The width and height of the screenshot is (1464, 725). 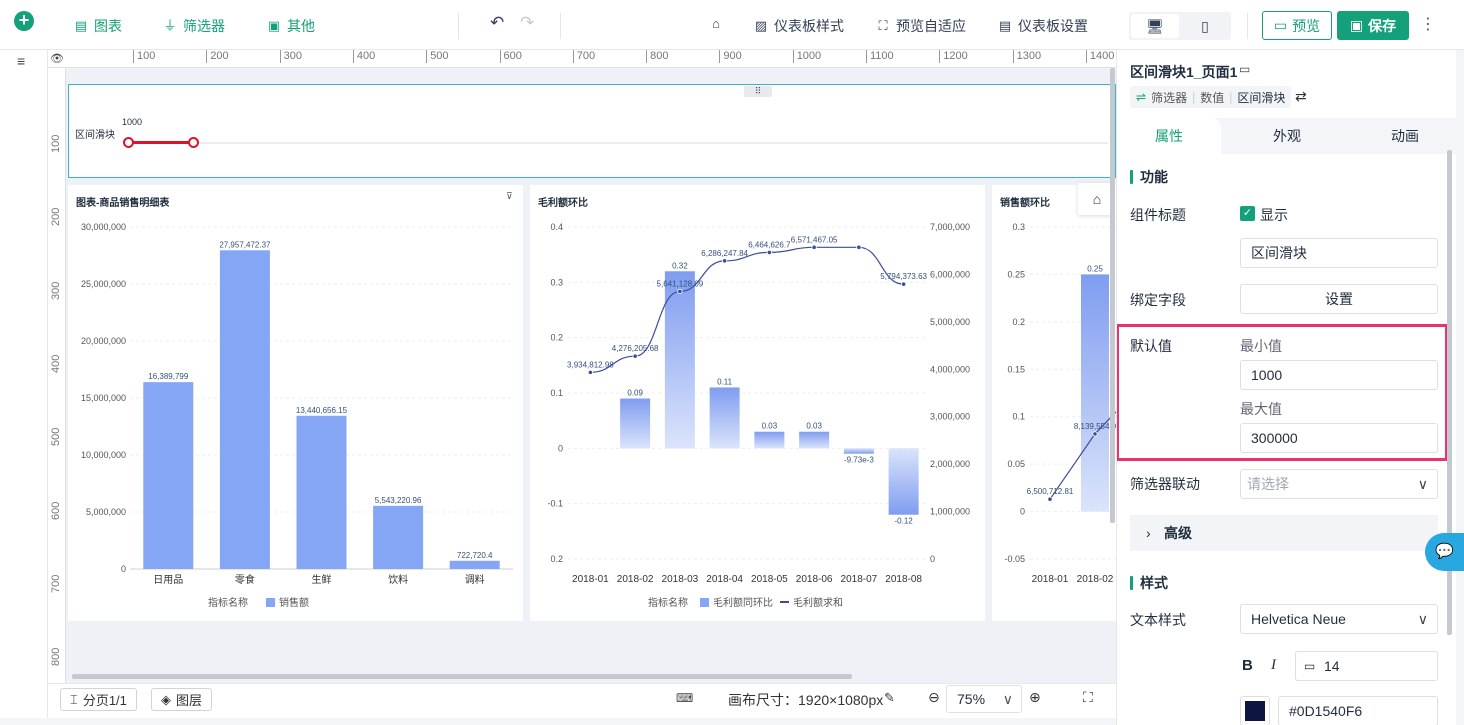 I want to click on drag-handle: ⠿, so click(x=758, y=91).